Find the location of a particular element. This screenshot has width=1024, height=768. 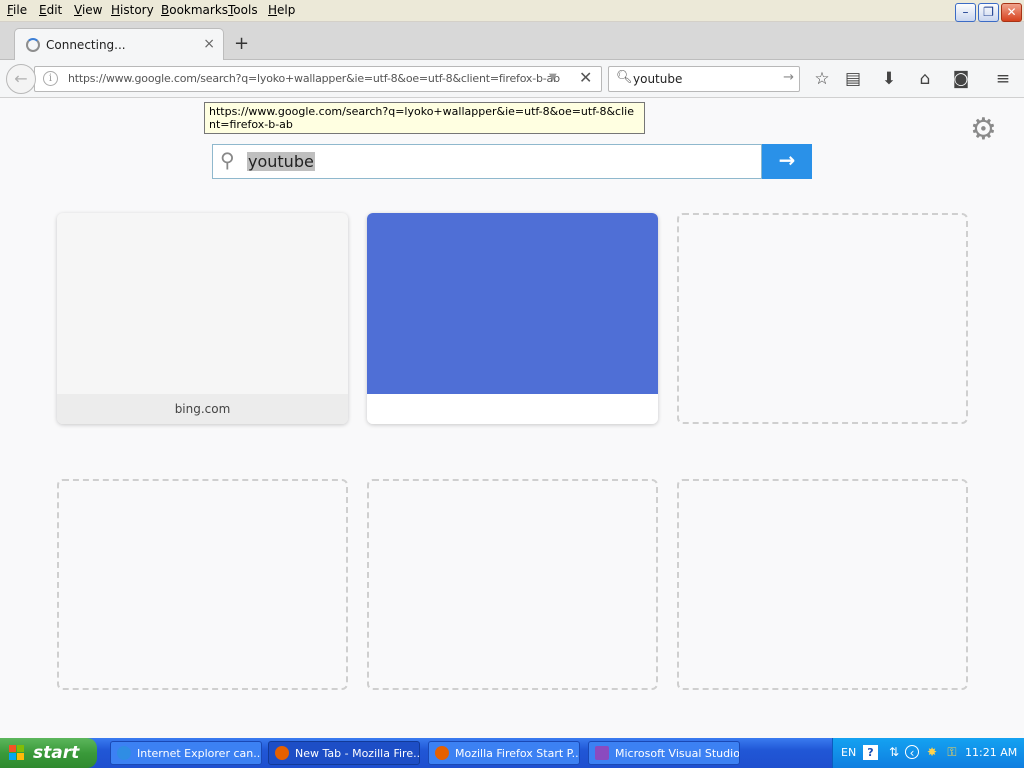

search-bar: 🔍︎ youtube → is located at coordinates (704, 79).